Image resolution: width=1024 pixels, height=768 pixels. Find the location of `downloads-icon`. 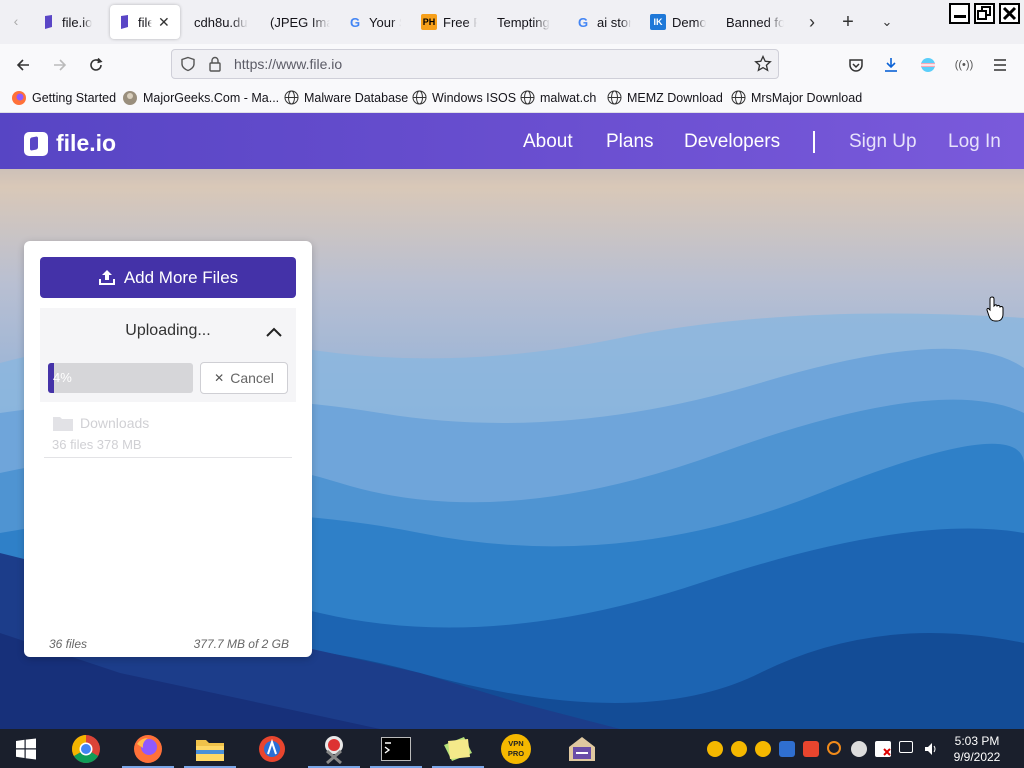

downloads-icon is located at coordinates (891, 65).